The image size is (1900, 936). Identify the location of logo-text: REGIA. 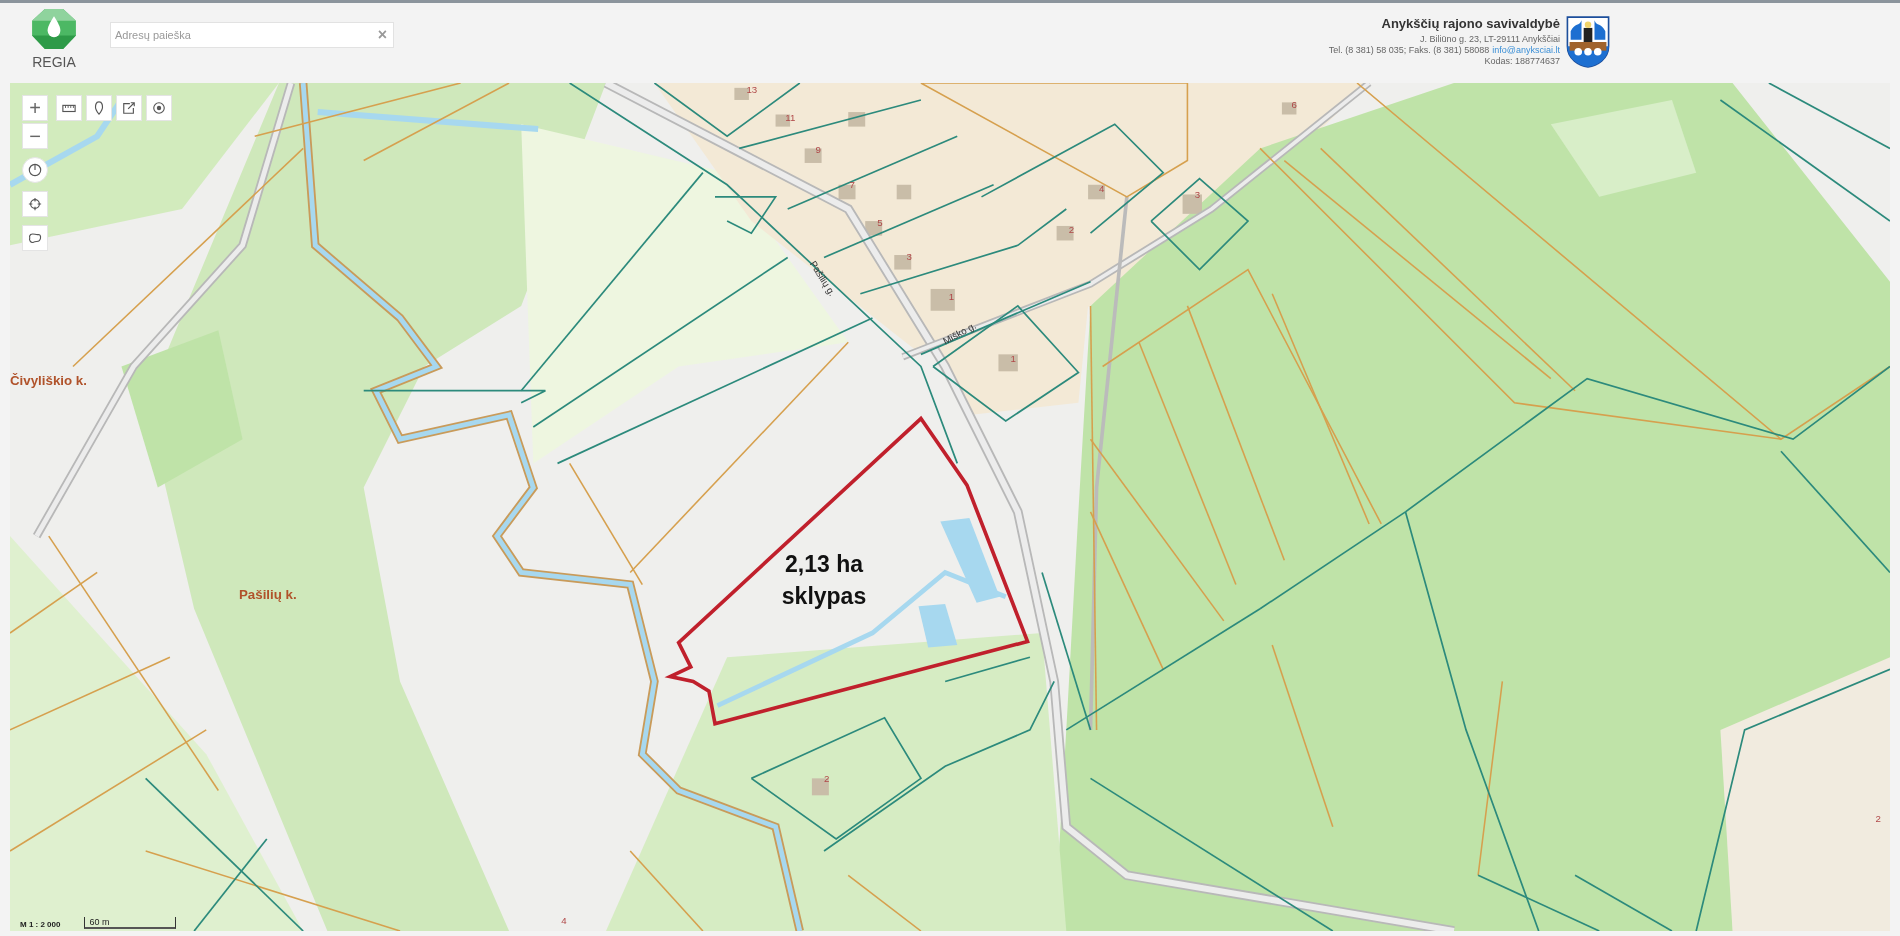
(54, 61).